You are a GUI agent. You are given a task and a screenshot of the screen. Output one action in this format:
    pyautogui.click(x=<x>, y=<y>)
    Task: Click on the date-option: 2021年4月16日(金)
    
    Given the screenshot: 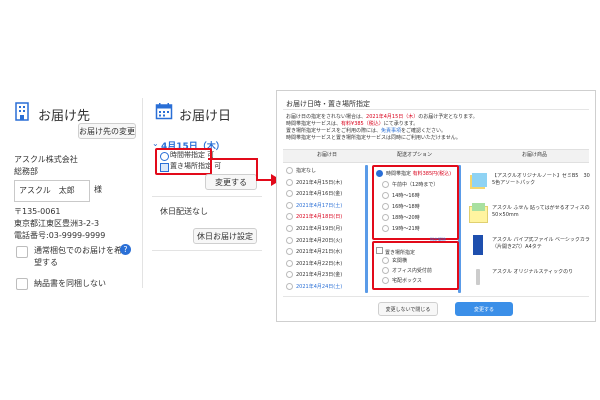 What is the action you would take?
    pyautogui.click(x=314, y=194)
    